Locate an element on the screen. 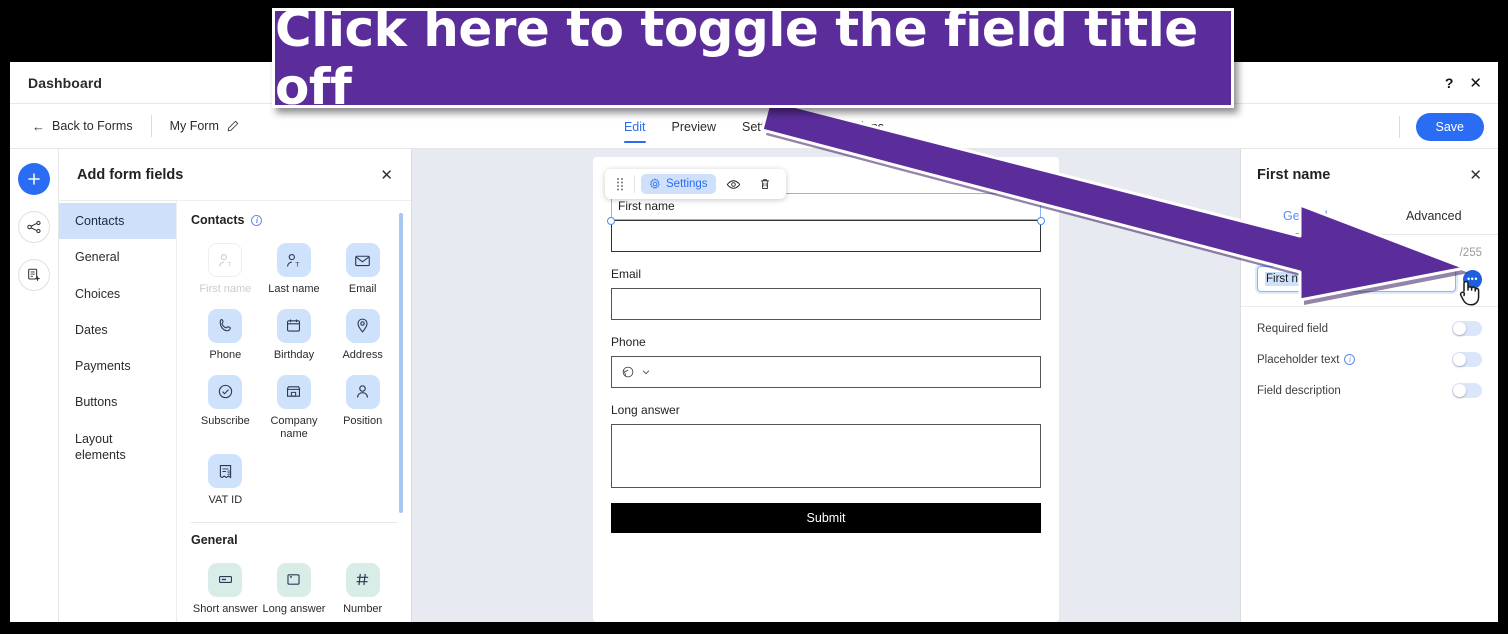  field-settings-button: Settings is located at coordinates (678, 184).